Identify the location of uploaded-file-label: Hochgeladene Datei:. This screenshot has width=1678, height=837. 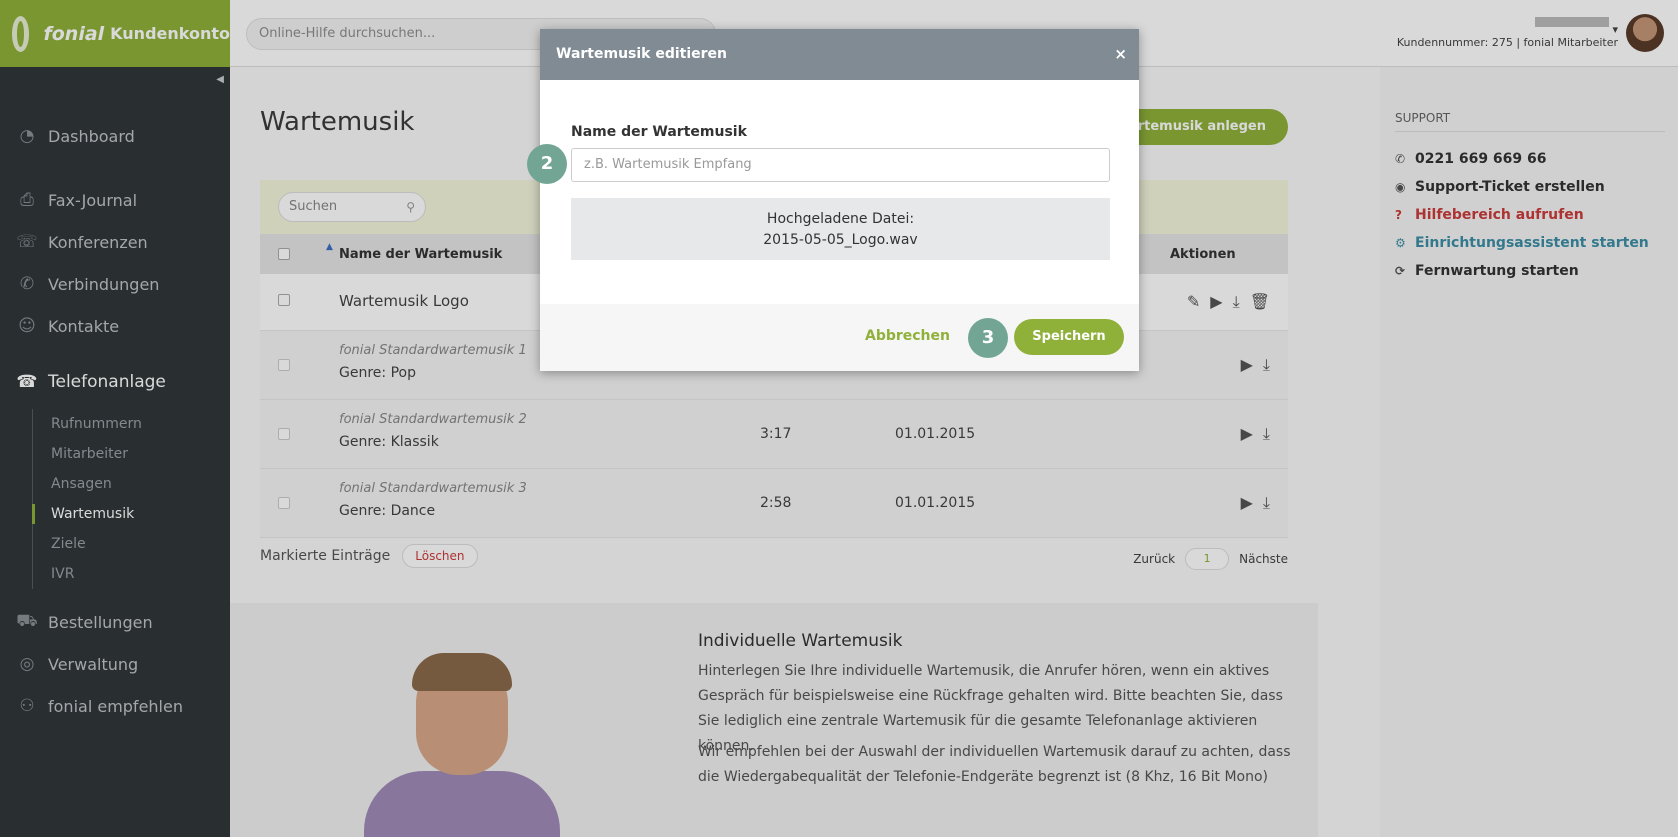
(840, 219).